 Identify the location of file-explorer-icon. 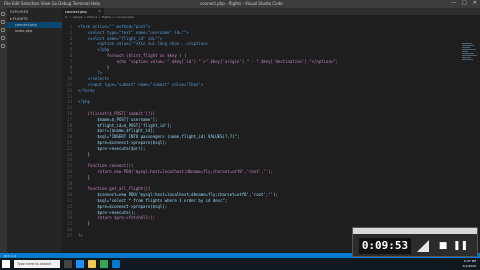
(92, 264).